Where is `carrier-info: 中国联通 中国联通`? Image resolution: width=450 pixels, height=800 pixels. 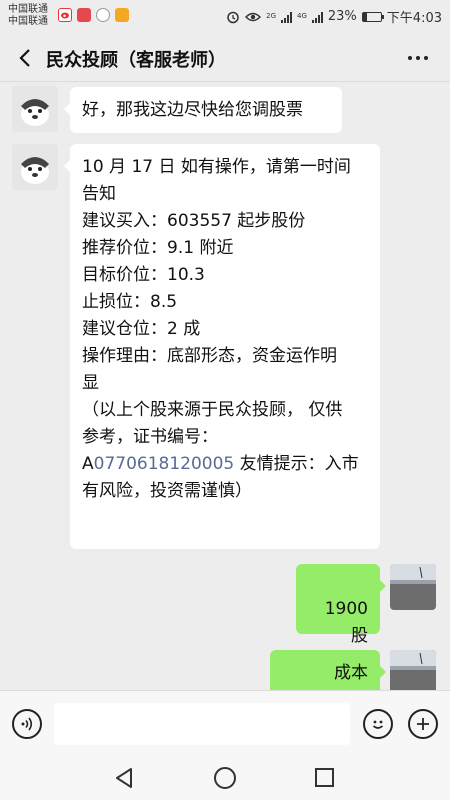 carrier-info: 中国联通 中国联通 is located at coordinates (28, 16).